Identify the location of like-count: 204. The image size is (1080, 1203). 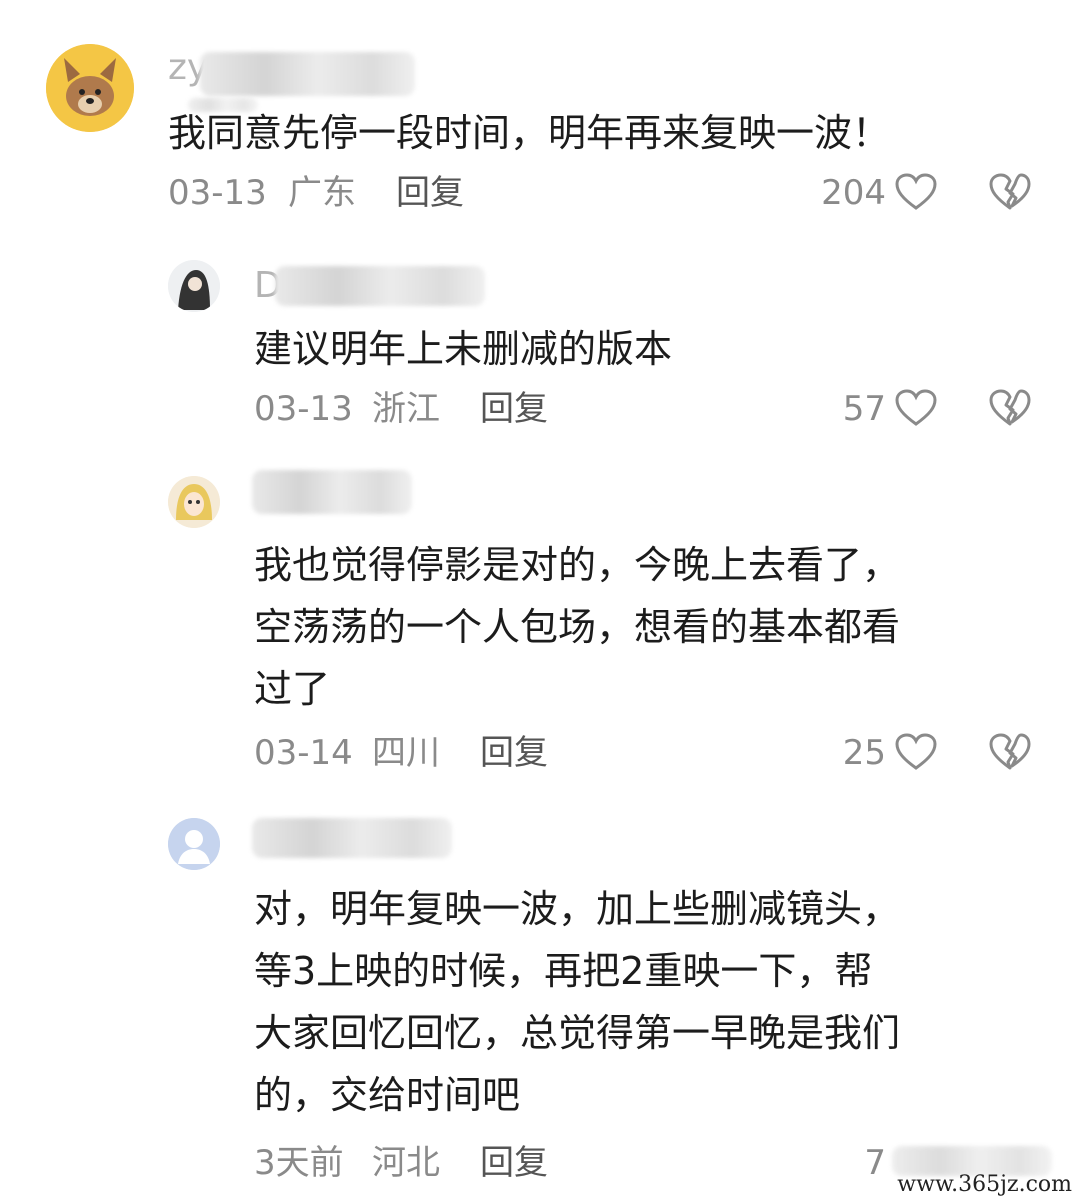
(853, 193).